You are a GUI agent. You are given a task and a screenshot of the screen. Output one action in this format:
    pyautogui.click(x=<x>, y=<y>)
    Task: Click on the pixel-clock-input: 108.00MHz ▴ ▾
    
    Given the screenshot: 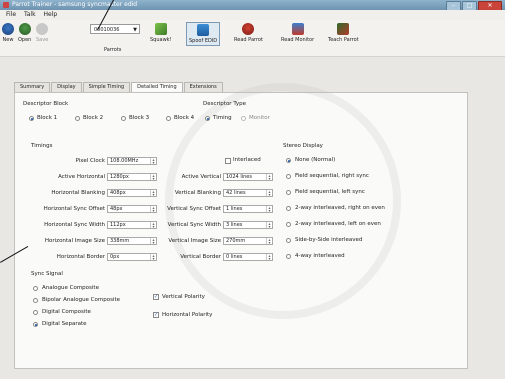 What is the action you would take?
    pyautogui.click(x=132, y=161)
    